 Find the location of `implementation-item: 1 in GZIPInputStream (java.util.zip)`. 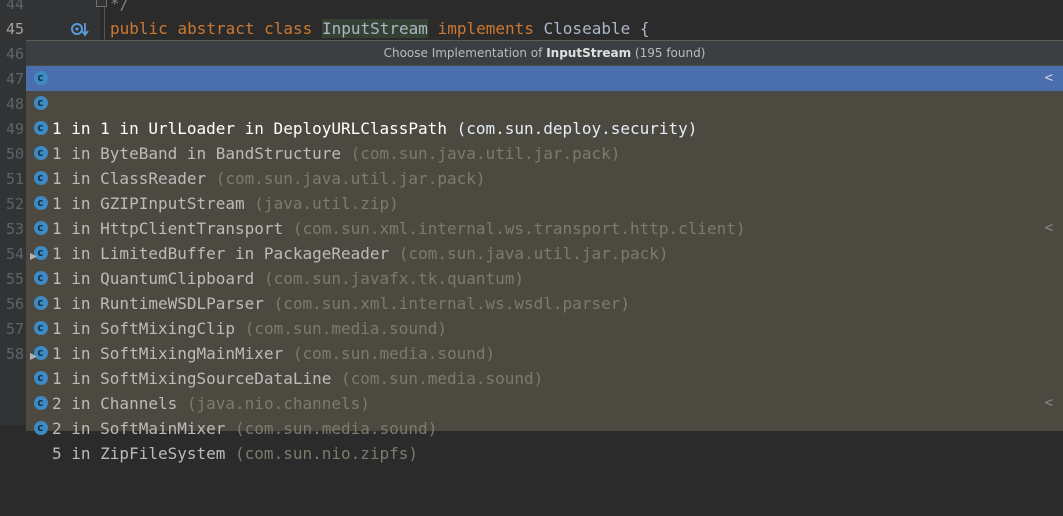

implementation-item: 1 in GZIPInputStream (java.util.zip) is located at coordinates (544, 176).